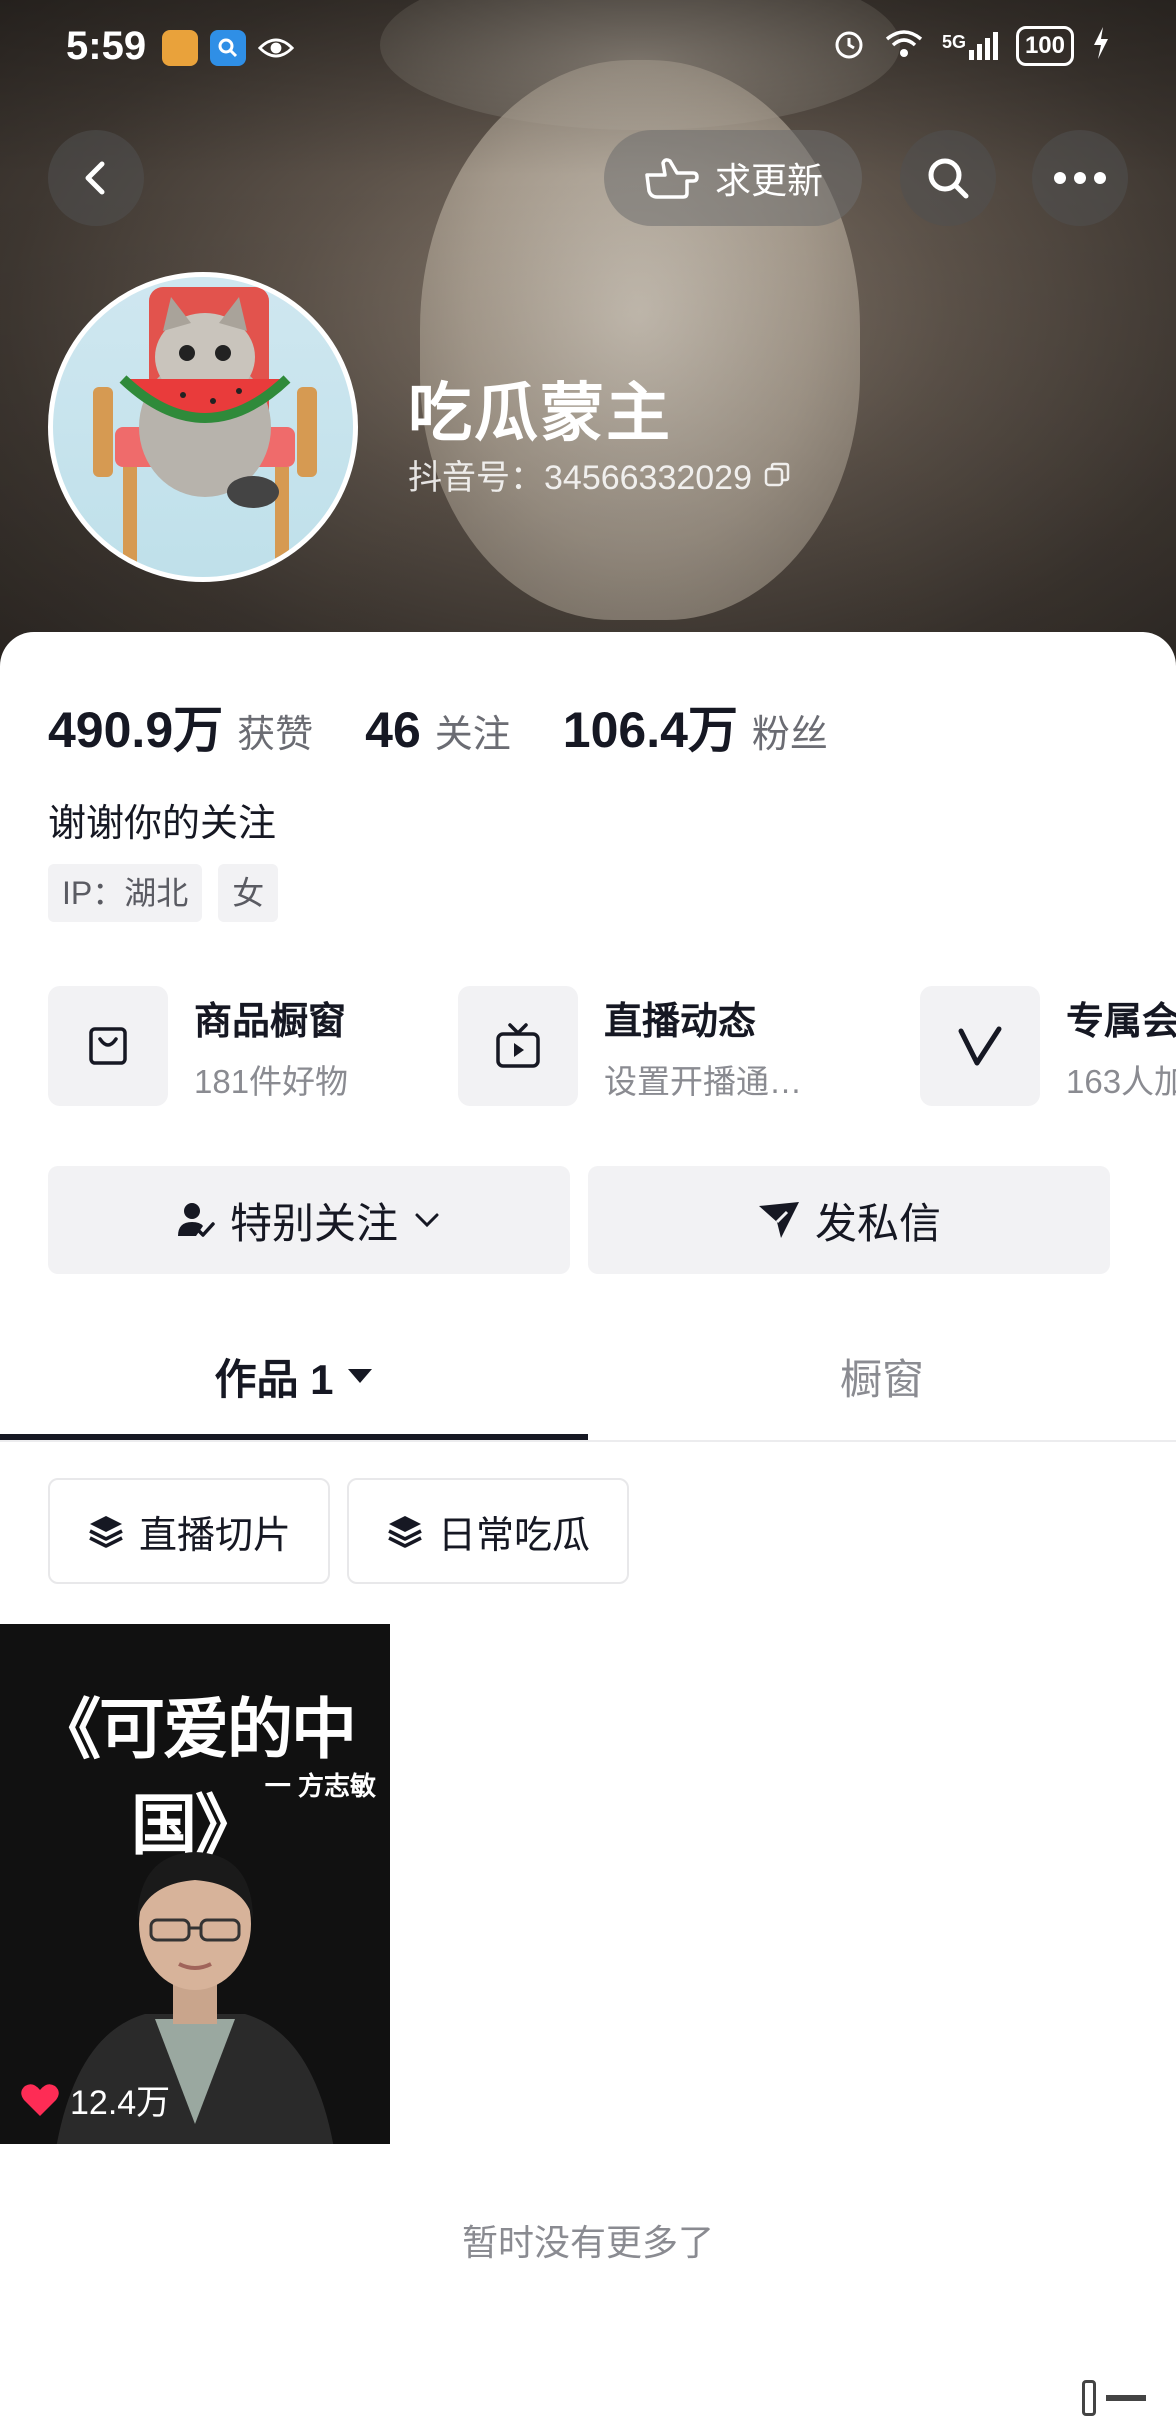  Describe the element at coordinates (427, 1220) in the screenshot. I see `chevron-down-icon` at that location.